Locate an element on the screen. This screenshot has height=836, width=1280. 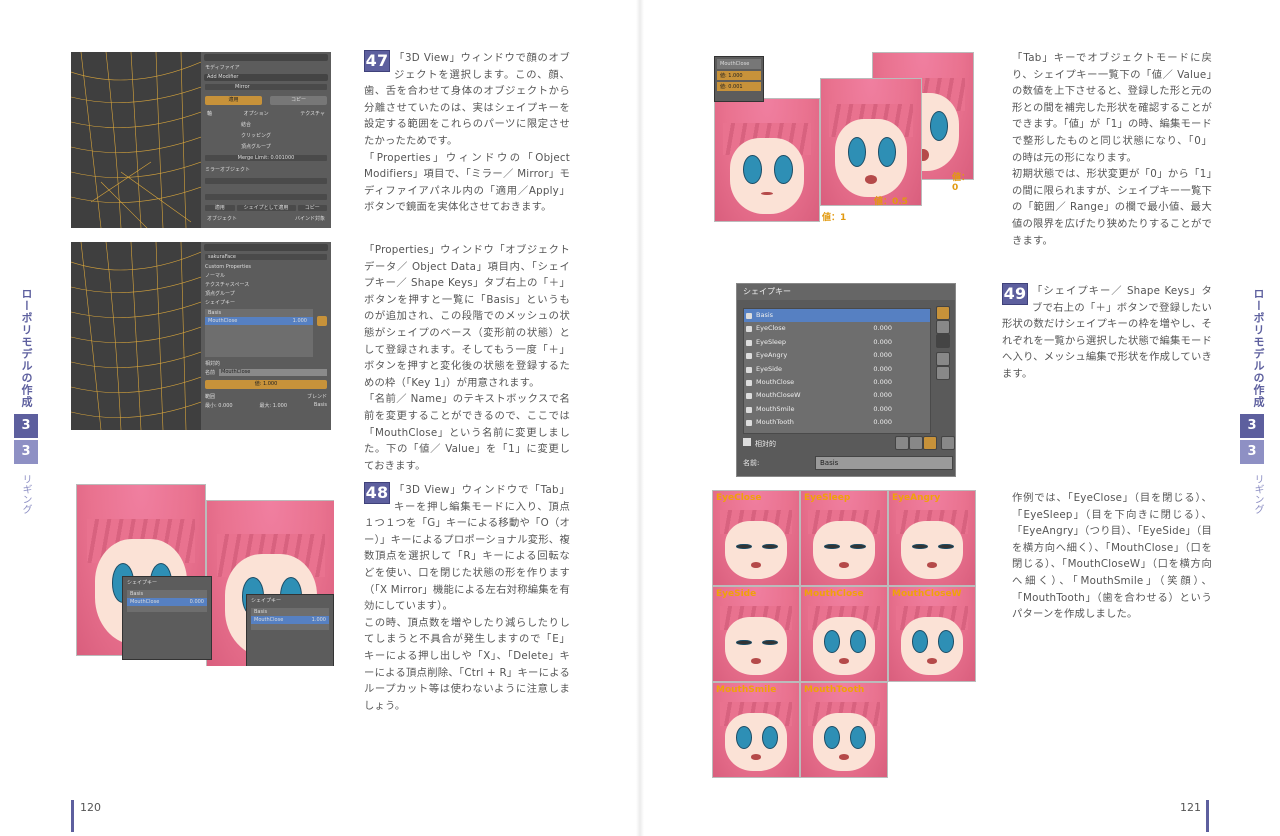
mini-value-1: 値: 1.000 is located at coordinates (739, 75).